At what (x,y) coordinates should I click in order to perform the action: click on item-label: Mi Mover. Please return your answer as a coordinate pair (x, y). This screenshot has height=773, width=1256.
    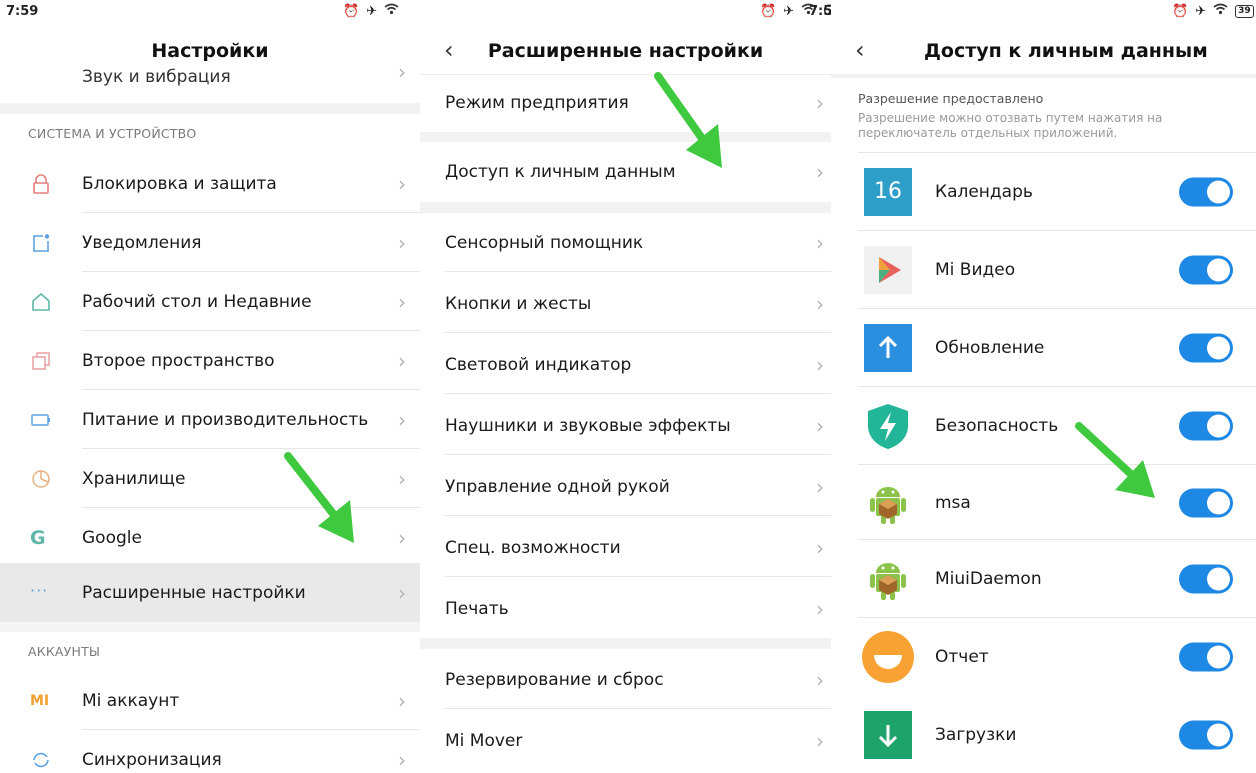
    Looking at the image, I should click on (484, 740).